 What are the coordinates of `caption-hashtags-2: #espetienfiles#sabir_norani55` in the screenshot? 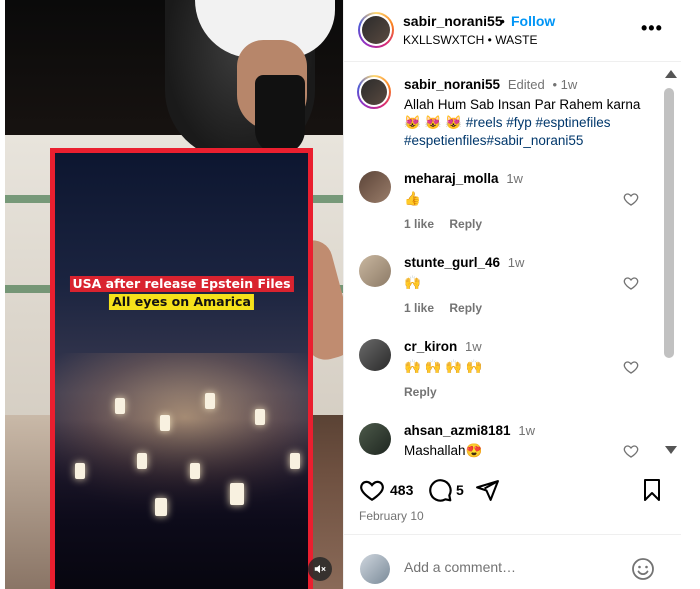 It's located at (524, 141).